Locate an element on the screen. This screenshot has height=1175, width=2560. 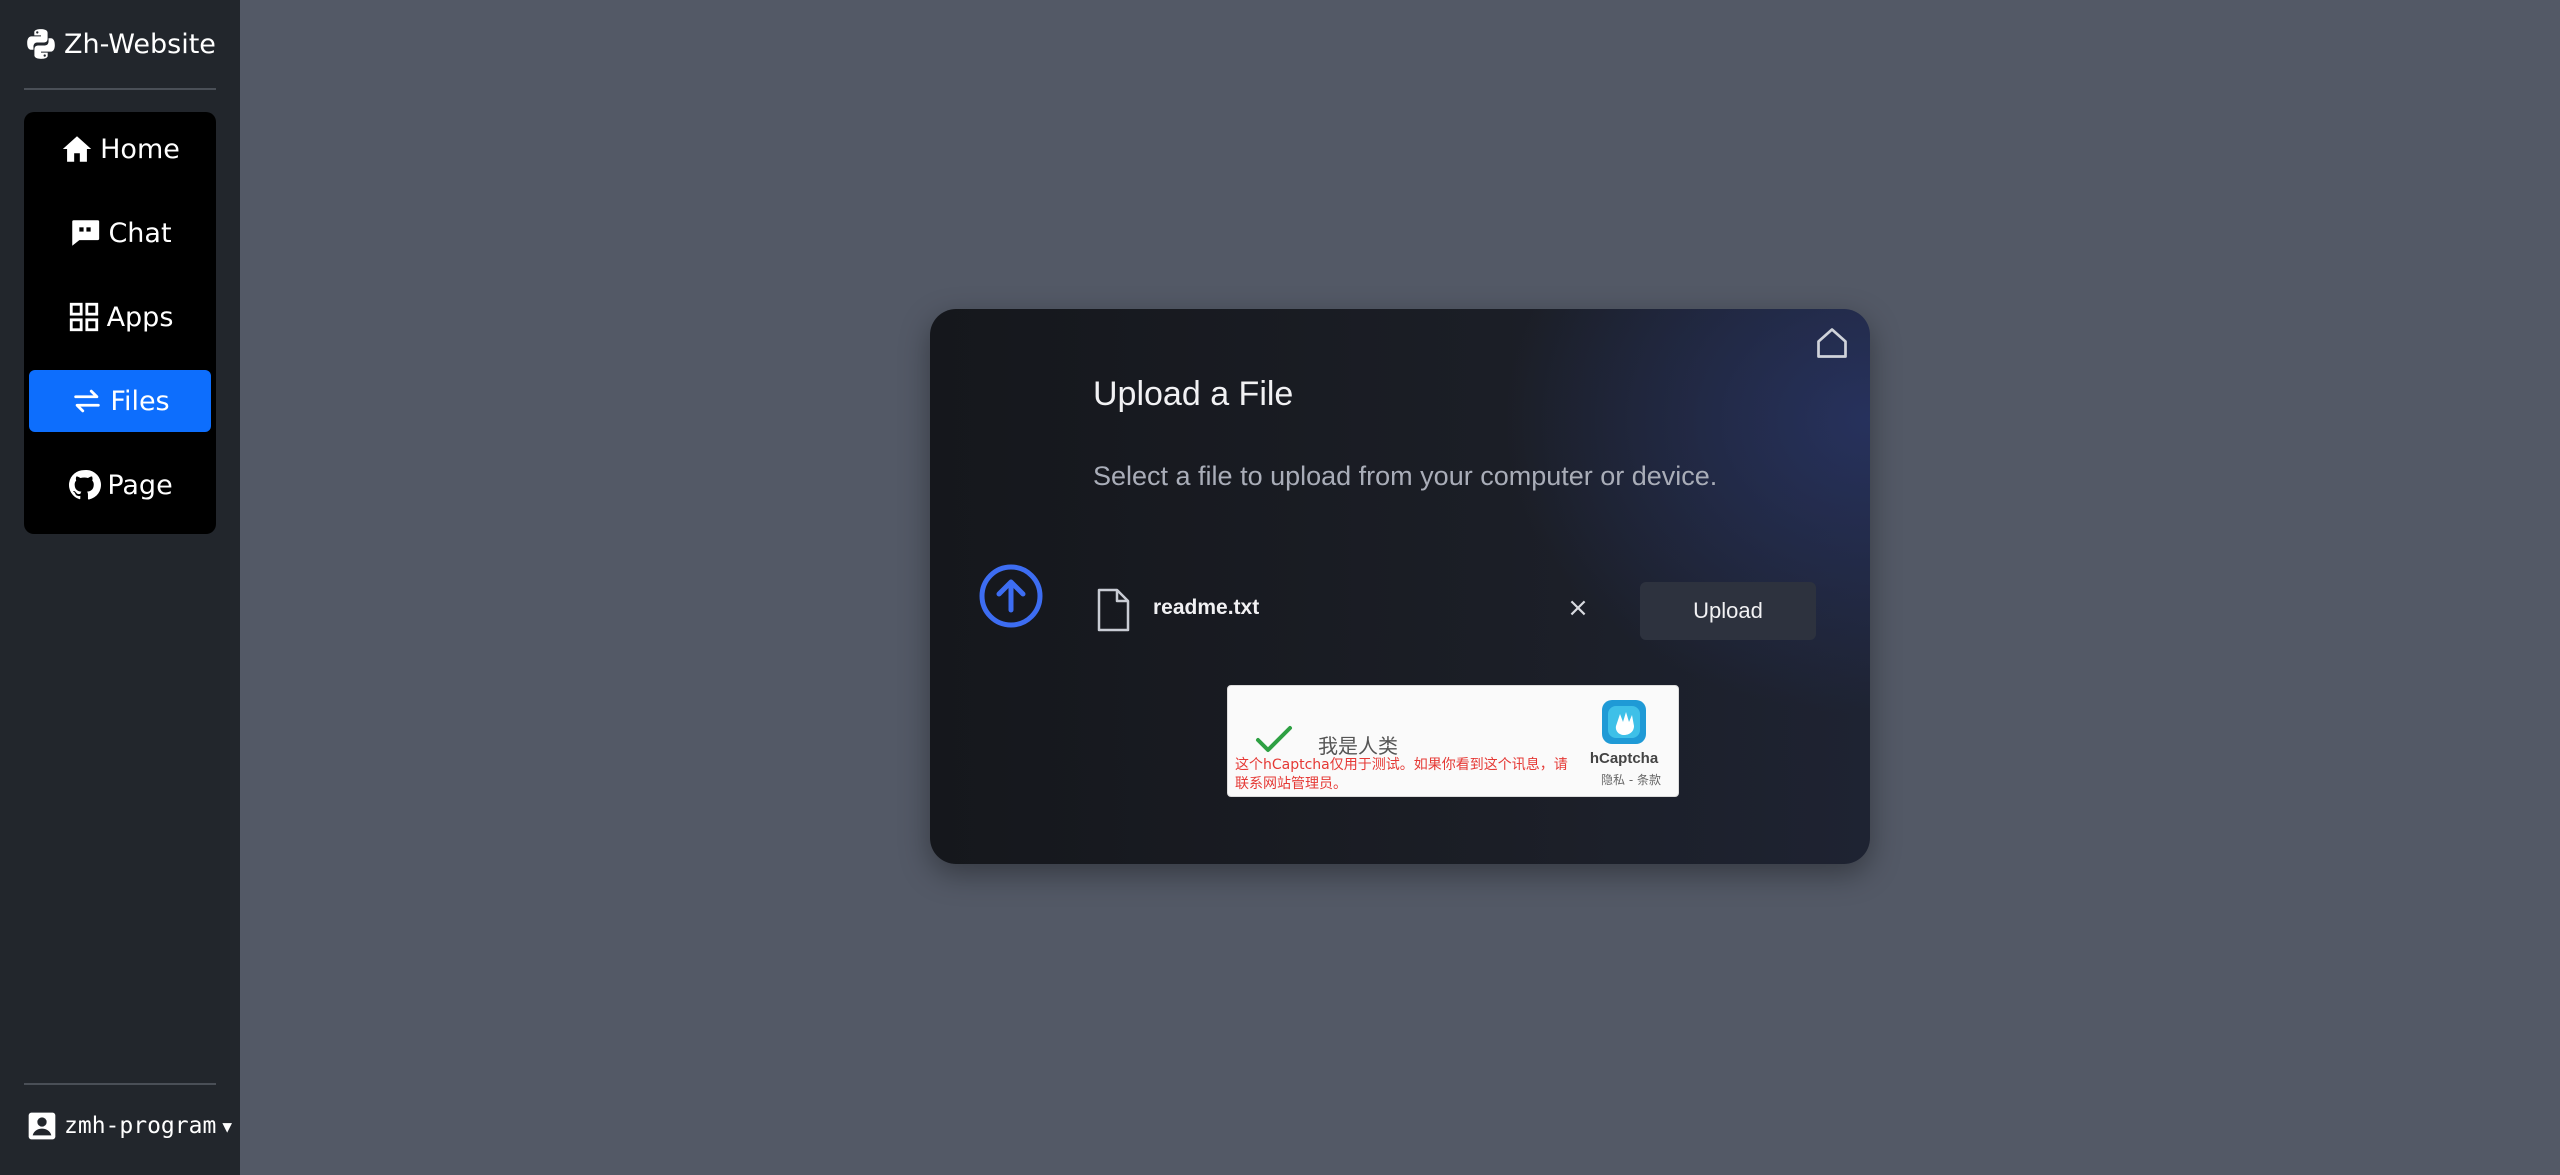
brand: Zh-Website is located at coordinates (120, 44).